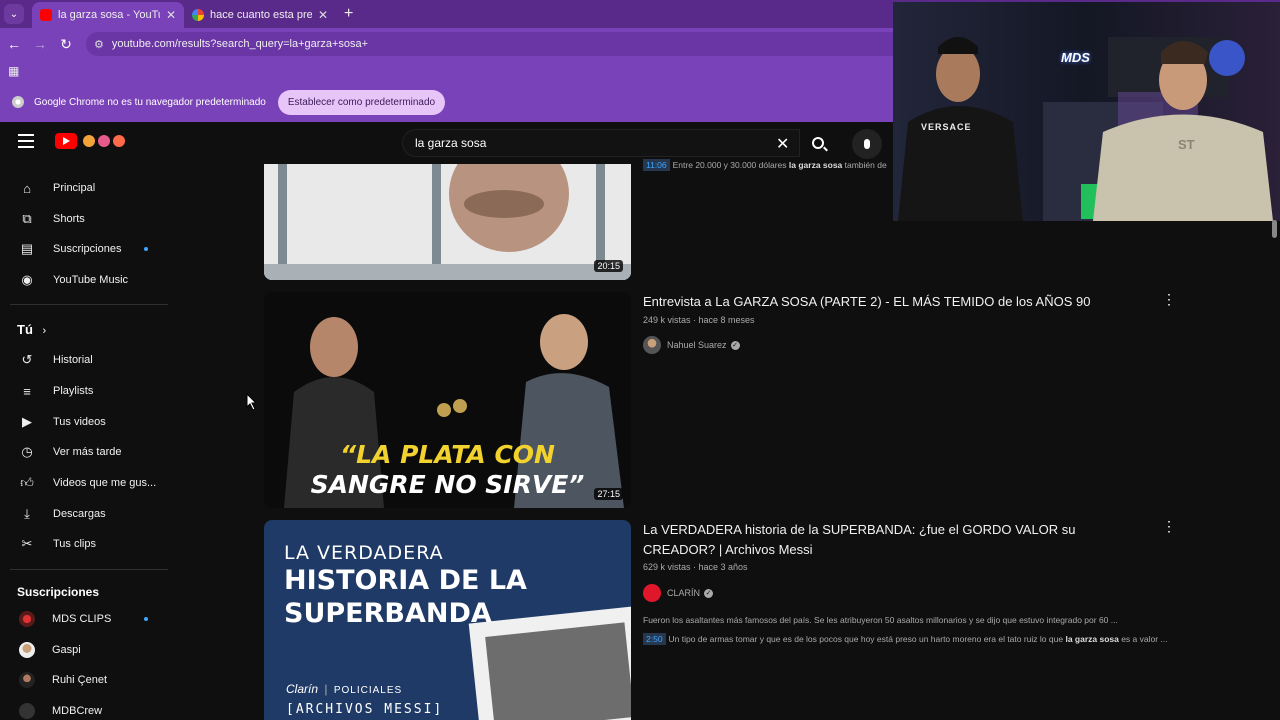 The image size is (1280, 720). I want to click on download-icon: ⤓, so click(27, 513).